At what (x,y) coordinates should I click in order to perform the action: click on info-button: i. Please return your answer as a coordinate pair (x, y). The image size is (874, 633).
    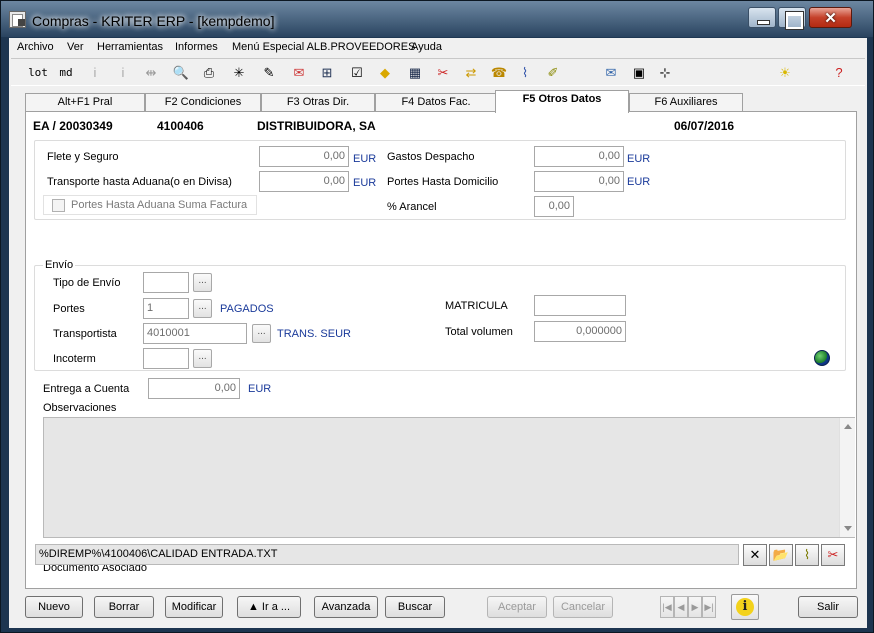
    Looking at the image, I should click on (745, 607).